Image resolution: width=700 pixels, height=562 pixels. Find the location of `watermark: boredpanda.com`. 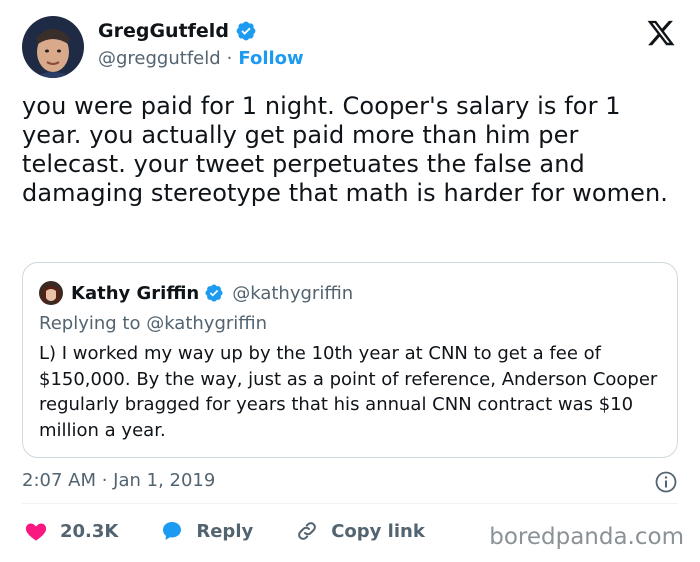

watermark: boredpanda.com is located at coordinates (586, 537).